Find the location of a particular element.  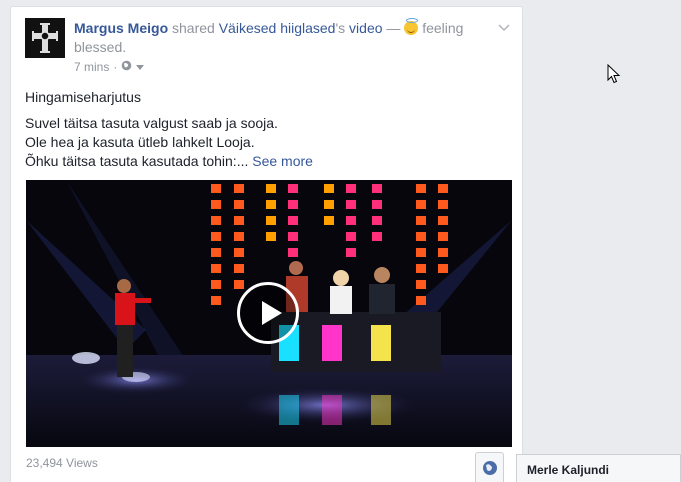

timestamp-link: 7 mins is located at coordinates (91, 67).